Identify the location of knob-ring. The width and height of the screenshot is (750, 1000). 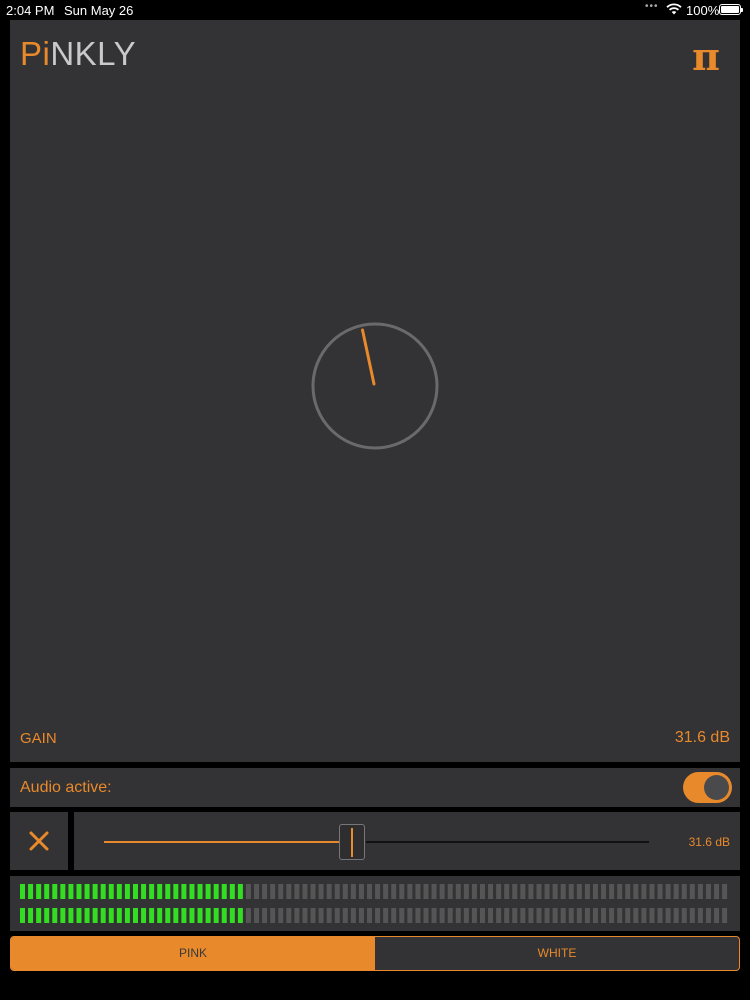
(375, 386).